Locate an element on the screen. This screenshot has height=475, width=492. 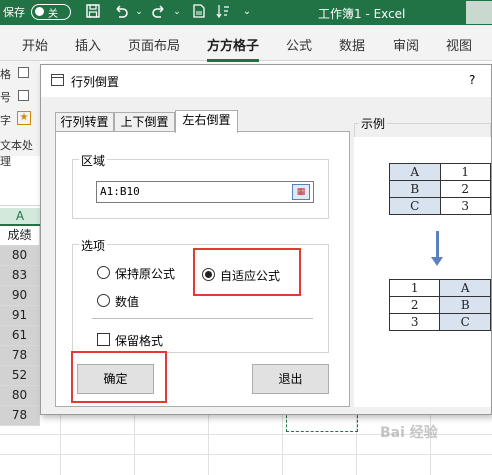
value-only-label: 数值 is located at coordinates (127, 301).